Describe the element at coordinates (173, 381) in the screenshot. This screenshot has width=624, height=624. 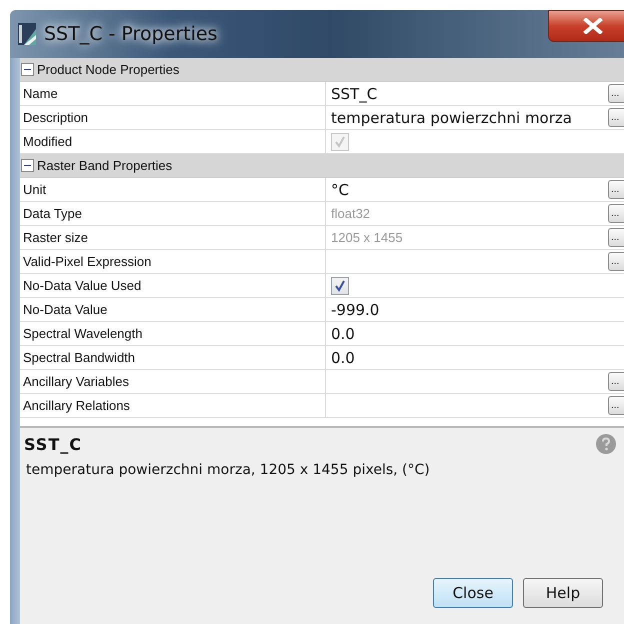
I see `property-name: Ancillary Variables` at that location.